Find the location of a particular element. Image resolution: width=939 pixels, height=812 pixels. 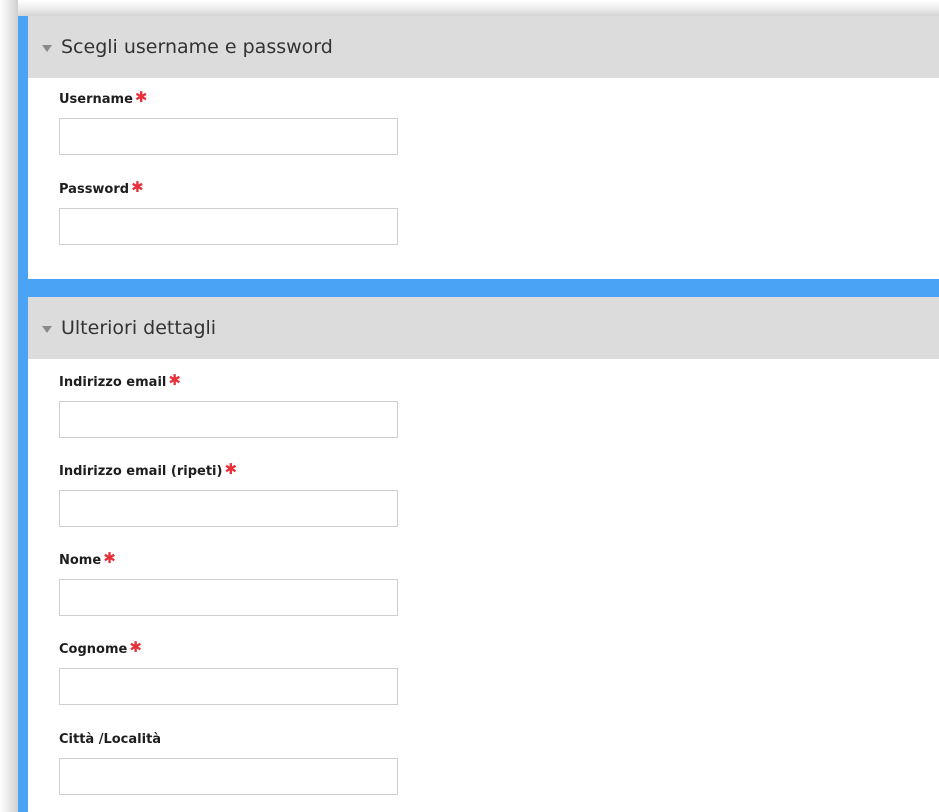

fieldset-title: Scegli username e password is located at coordinates (197, 47).